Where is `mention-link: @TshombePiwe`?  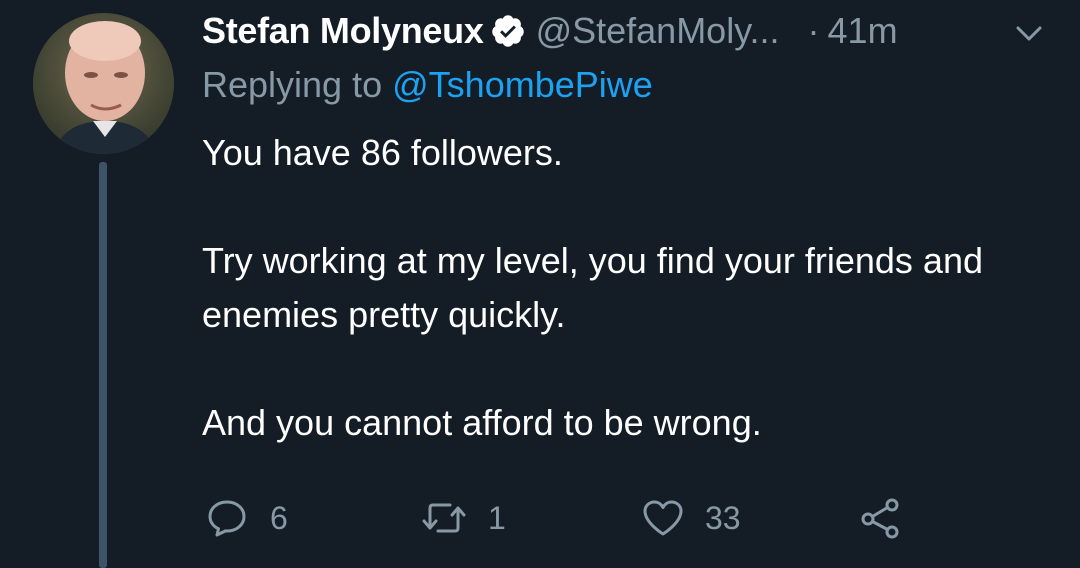
mention-link: @TshombePiwe is located at coordinates (522, 84).